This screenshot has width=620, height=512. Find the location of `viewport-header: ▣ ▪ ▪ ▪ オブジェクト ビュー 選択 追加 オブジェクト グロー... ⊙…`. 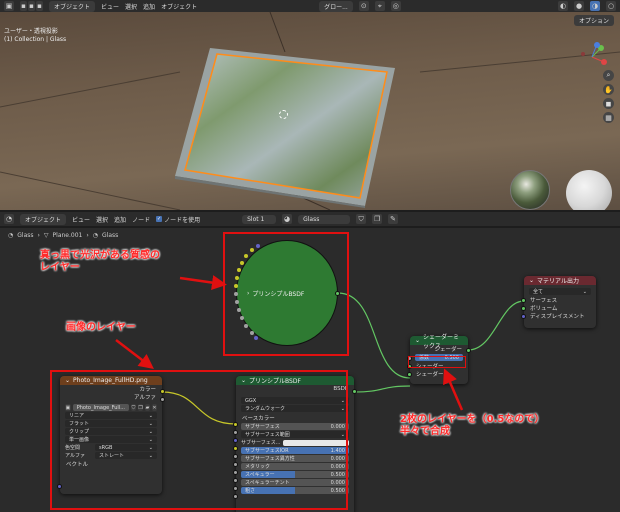

viewport-header: ▣ ▪ ▪ ▪ オブジェクト ビュー 選択 追加 オブジェクト グロー... ⊙… is located at coordinates (310, 6).